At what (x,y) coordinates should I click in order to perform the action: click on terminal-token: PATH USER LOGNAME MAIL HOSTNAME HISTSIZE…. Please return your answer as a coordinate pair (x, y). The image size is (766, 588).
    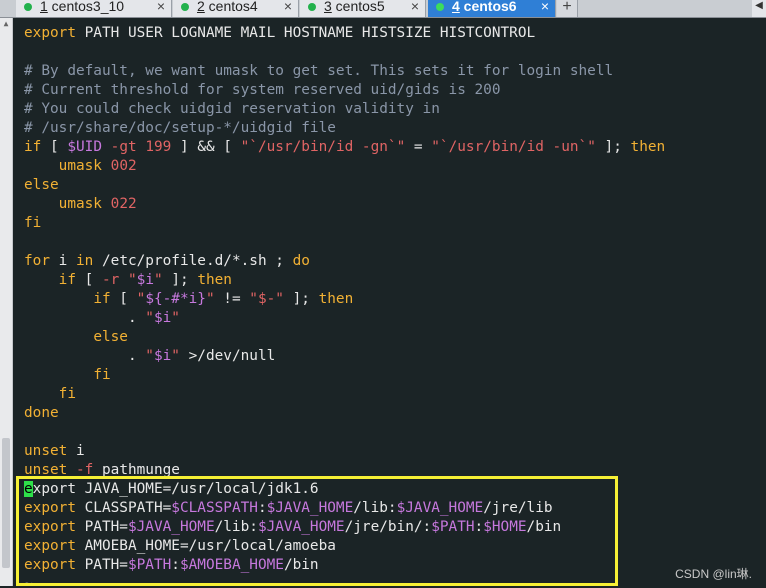
    Looking at the image, I should click on (305, 33).